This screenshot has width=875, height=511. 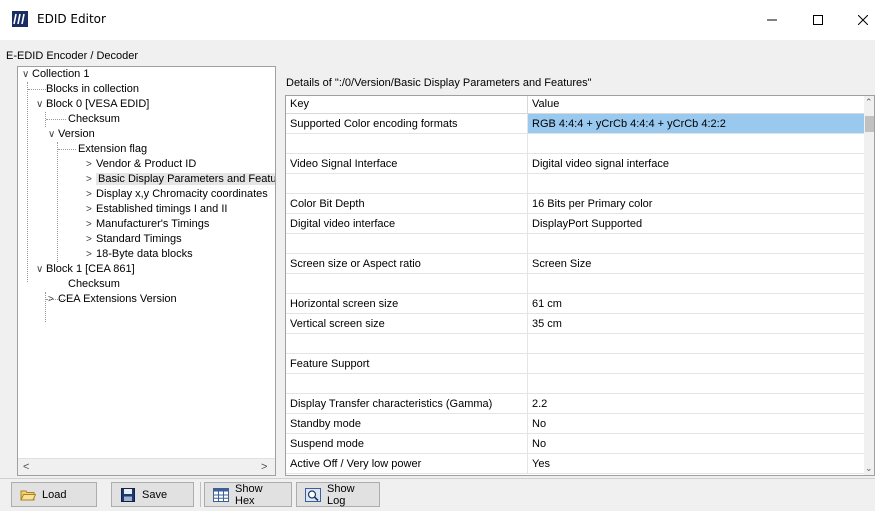 I want to click on title-bar: EDID Editor, so click(x=437, y=20).